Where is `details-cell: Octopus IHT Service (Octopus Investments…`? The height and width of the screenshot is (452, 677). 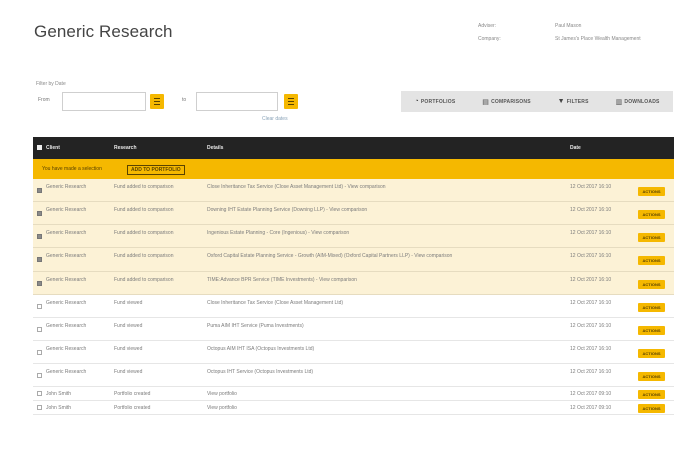 details-cell: Octopus IHT Service (Octopus Investments… is located at coordinates (382, 372).